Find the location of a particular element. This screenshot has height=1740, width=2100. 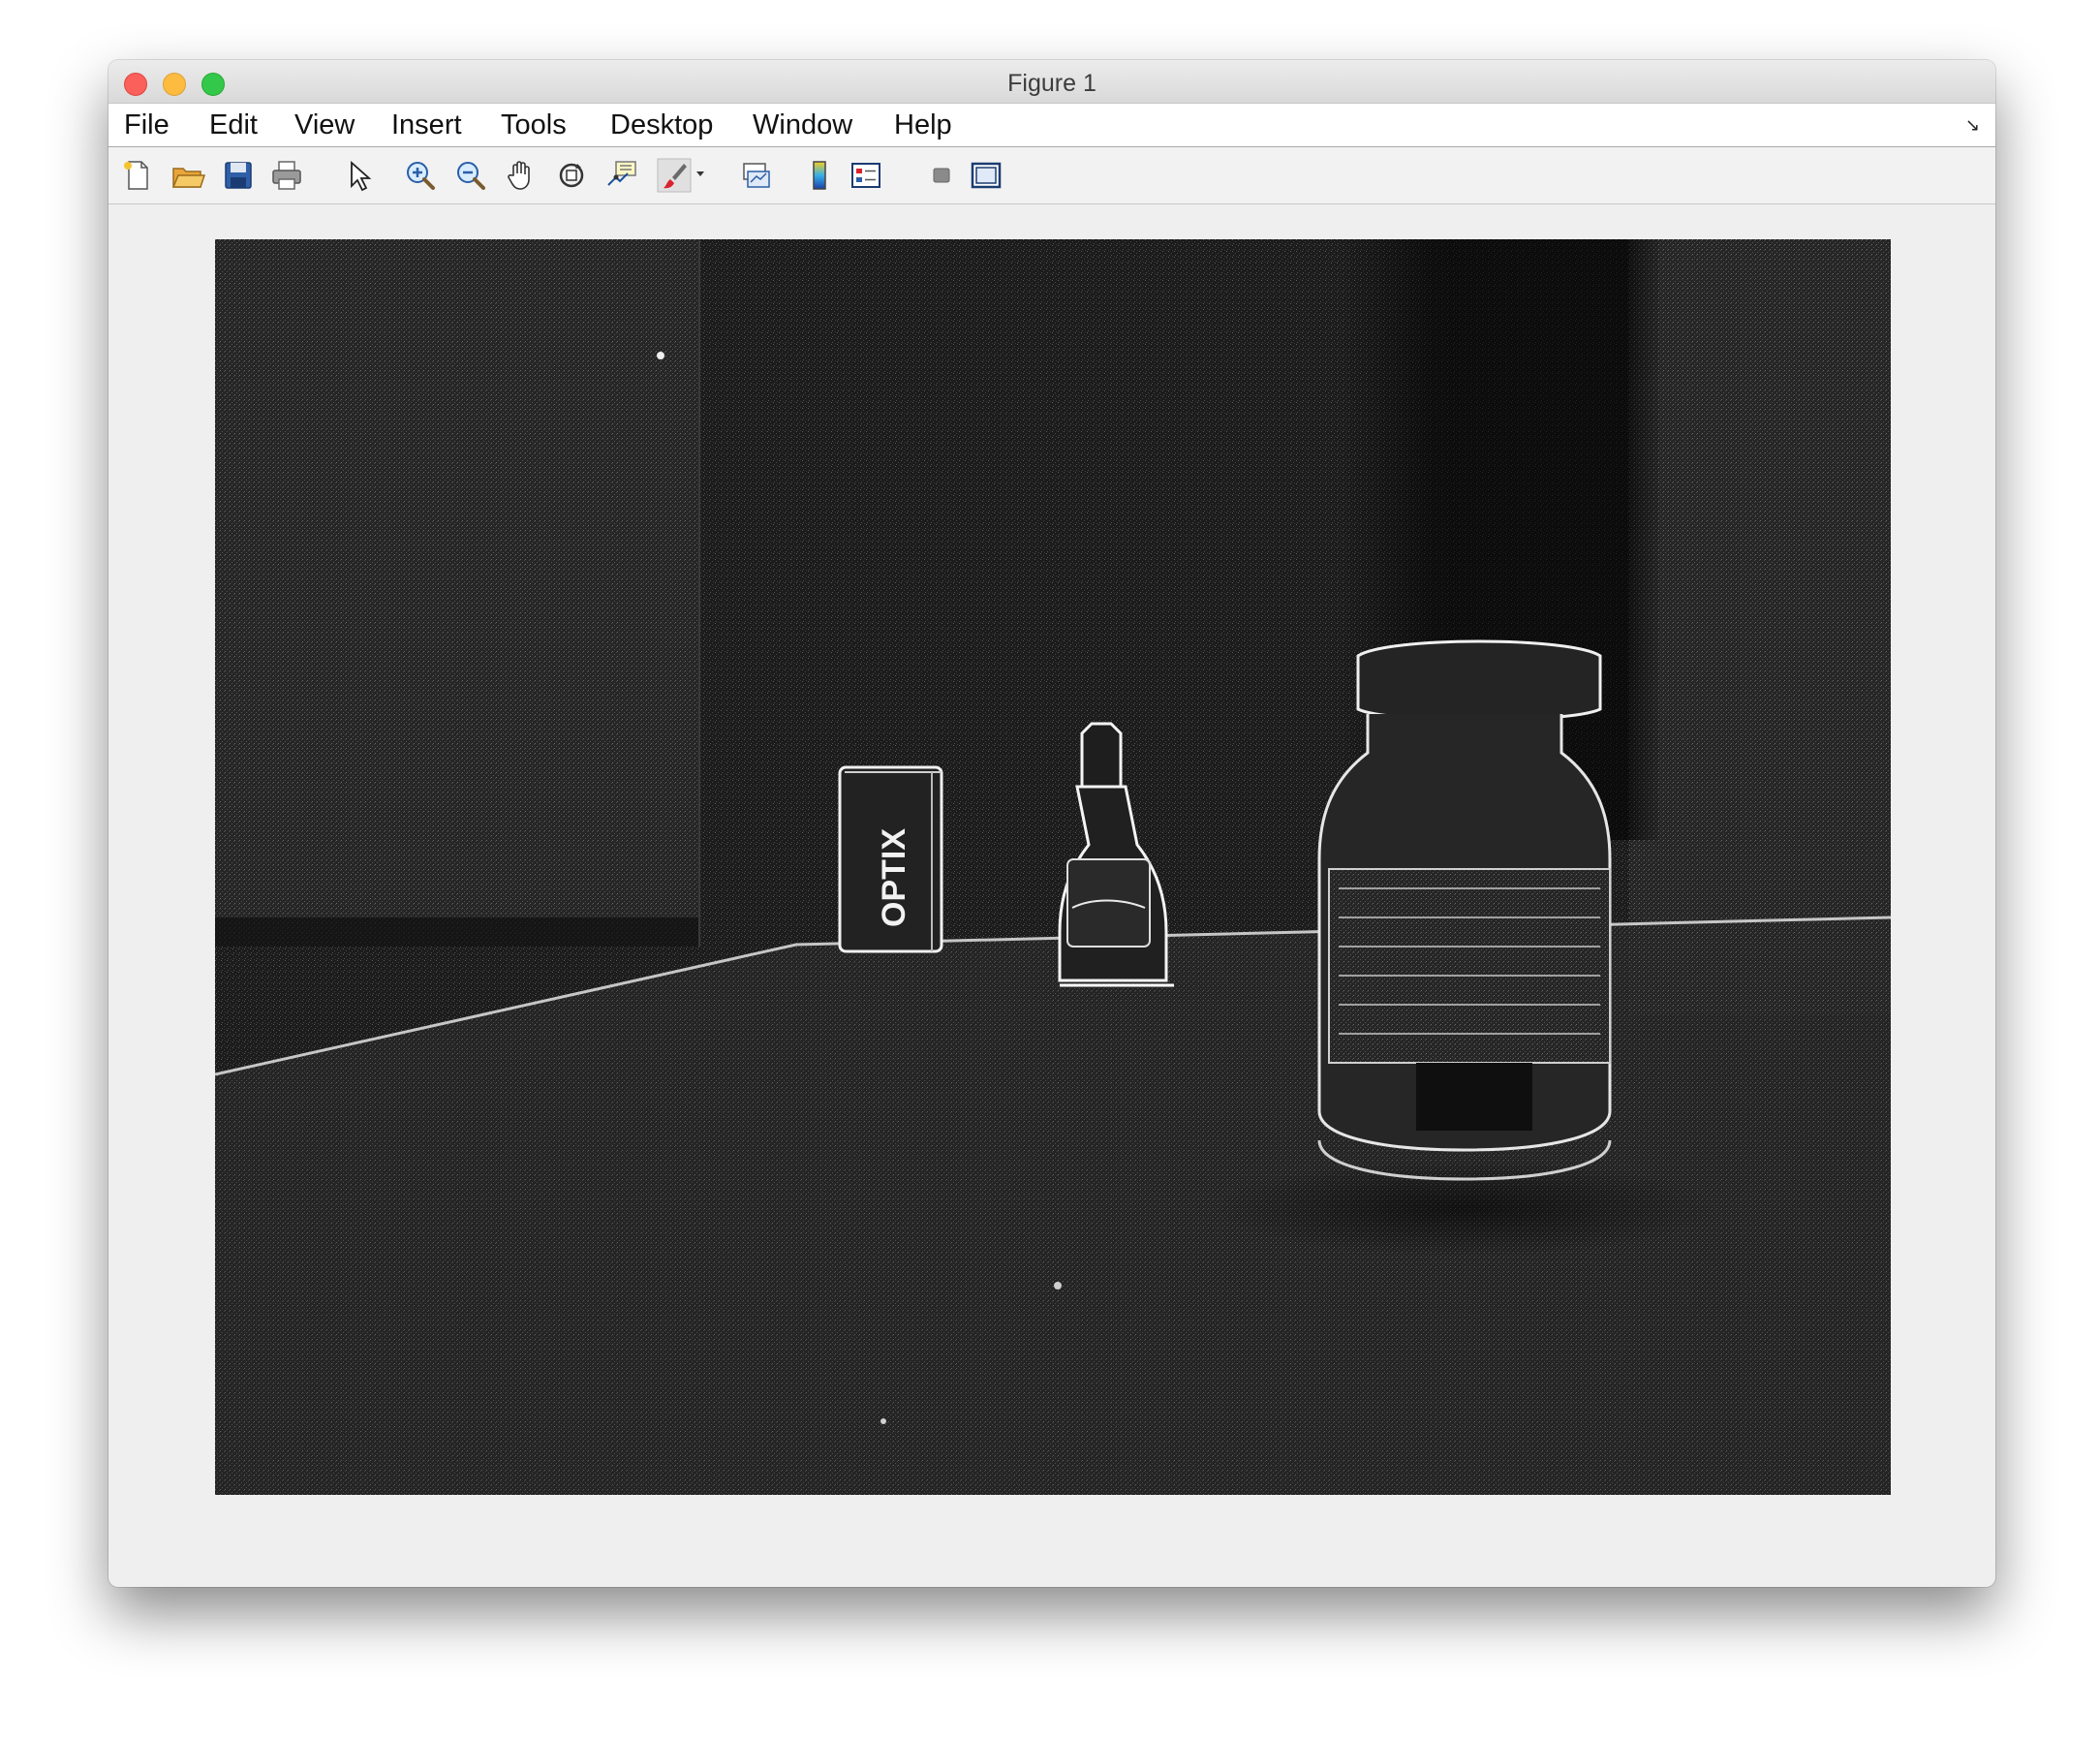

menu-desktop: Desktop is located at coordinates (661, 125).